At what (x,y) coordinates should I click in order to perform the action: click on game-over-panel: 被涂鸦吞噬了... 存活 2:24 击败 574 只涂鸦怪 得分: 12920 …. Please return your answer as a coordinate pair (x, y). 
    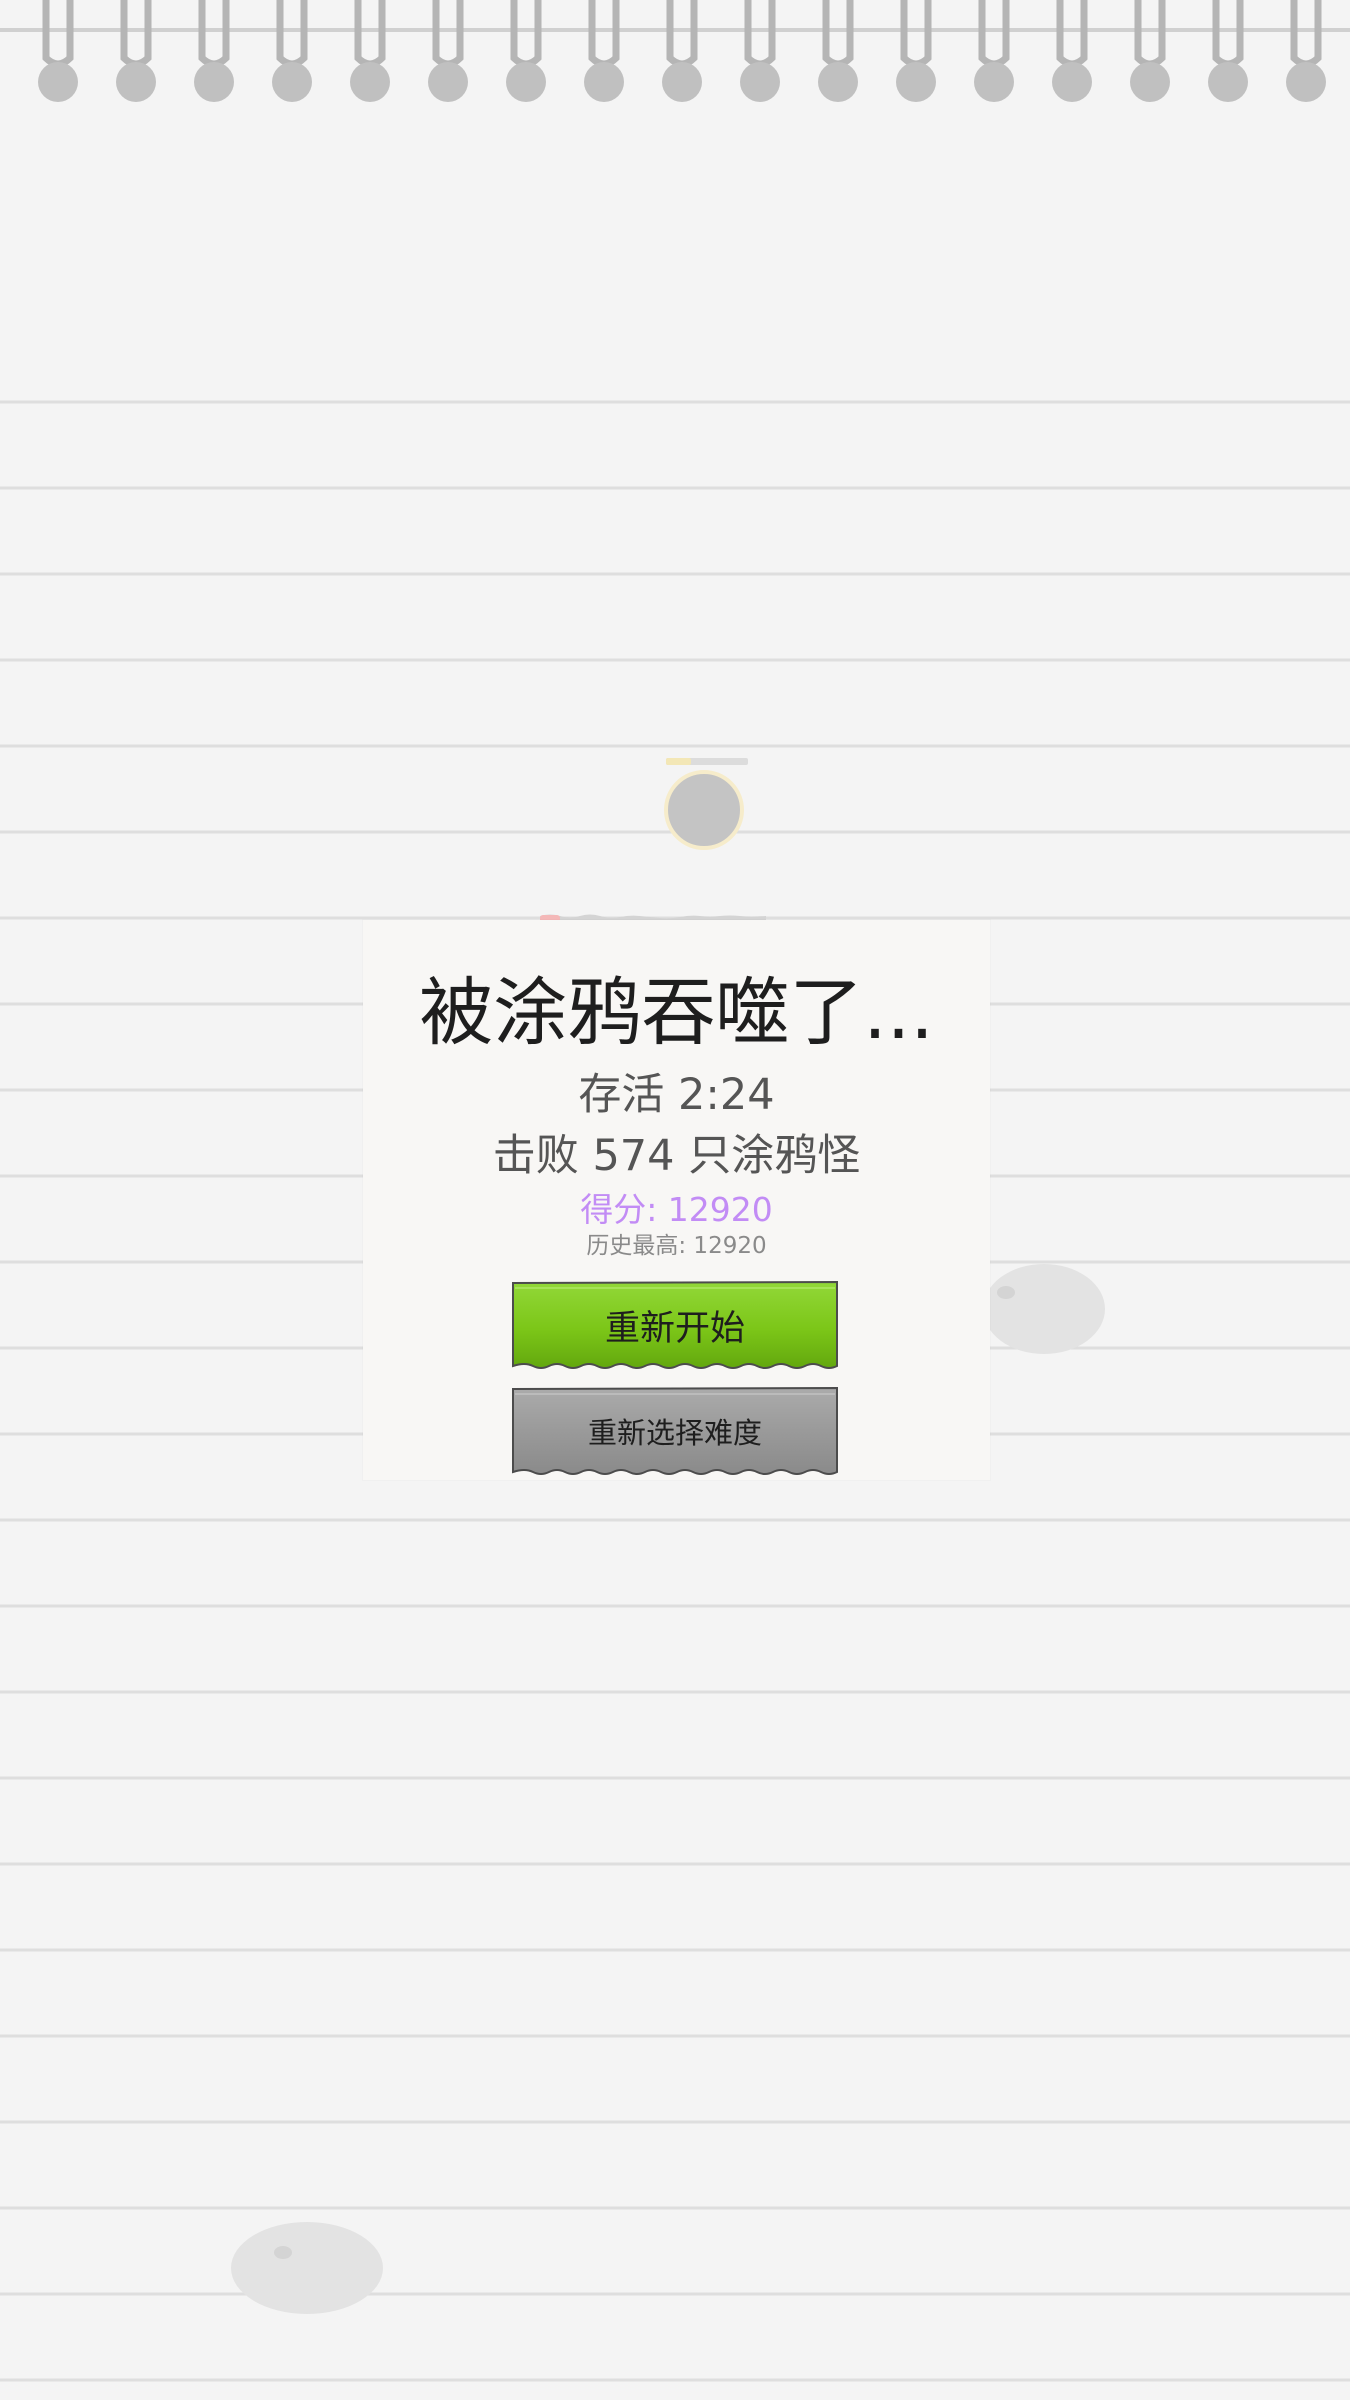
    Looking at the image, I should click on (676, 1200).